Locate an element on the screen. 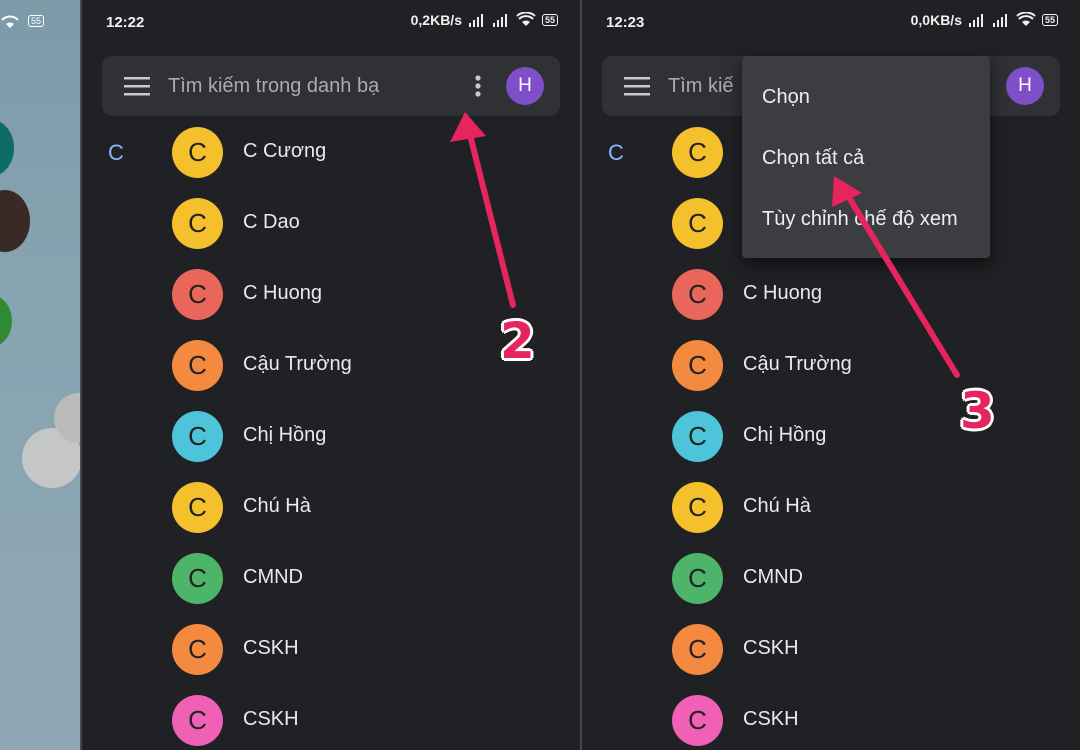 The height and width of the screenshot is (750, 1080). search-bar: Tìm kiếm trong danh bạ H is located at coordinates (331, 86).